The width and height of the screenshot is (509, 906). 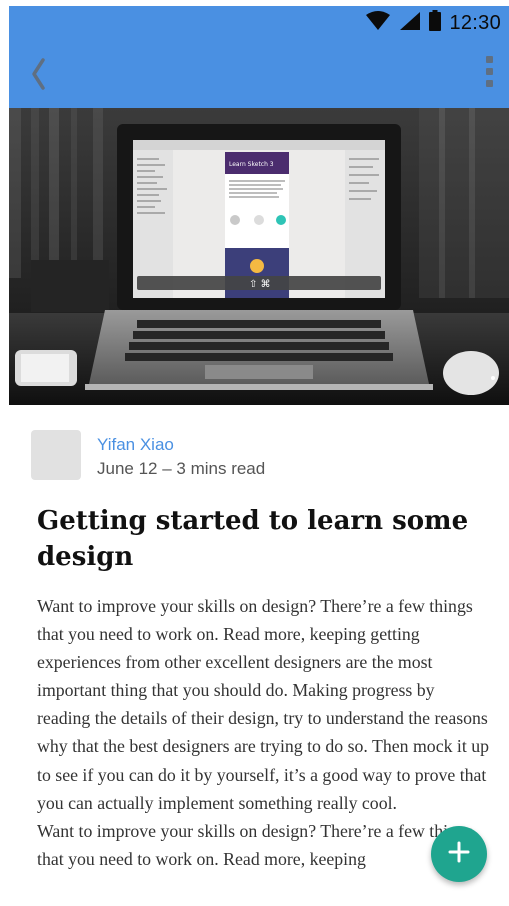 What do you see at coordinates (254, 3) in the screenshot?
I see `frame-top-margin` at bounding box center [254, 3].